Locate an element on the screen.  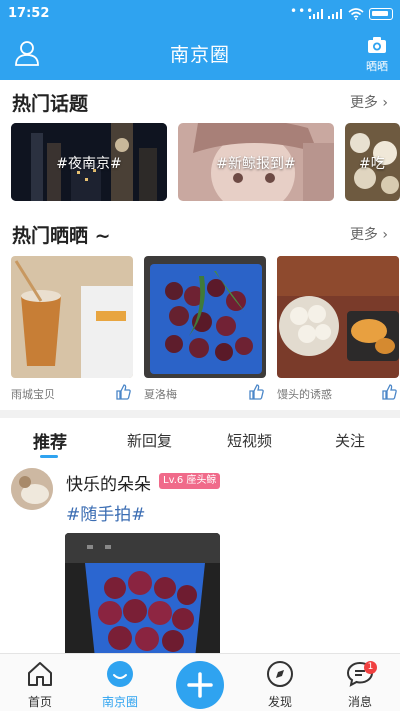
topic-card: #新鲸报到# is located at coordinates (256, 162).